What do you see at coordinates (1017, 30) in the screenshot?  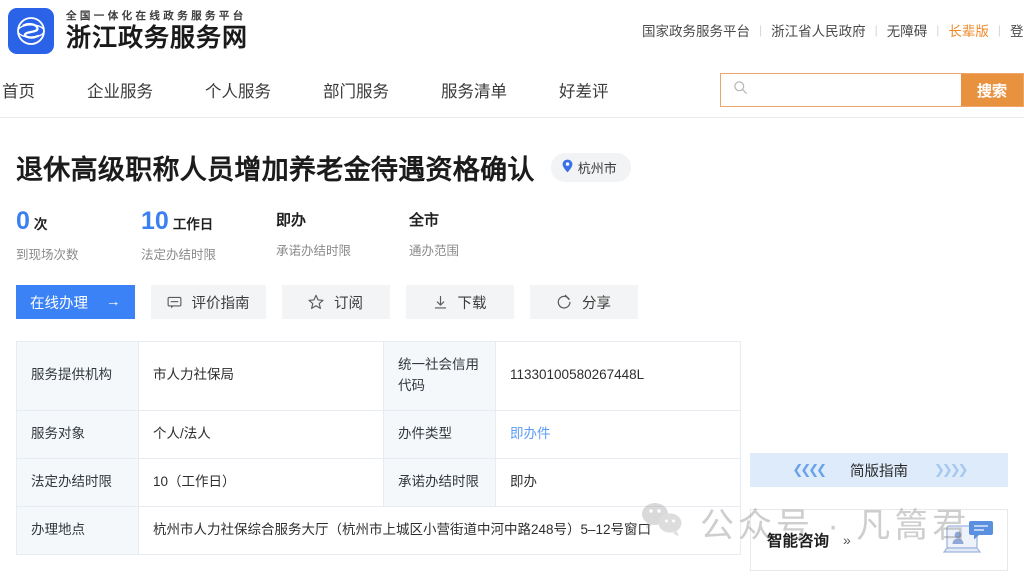 I see `header-link-login: 登` at bounding box center [1017, 30].